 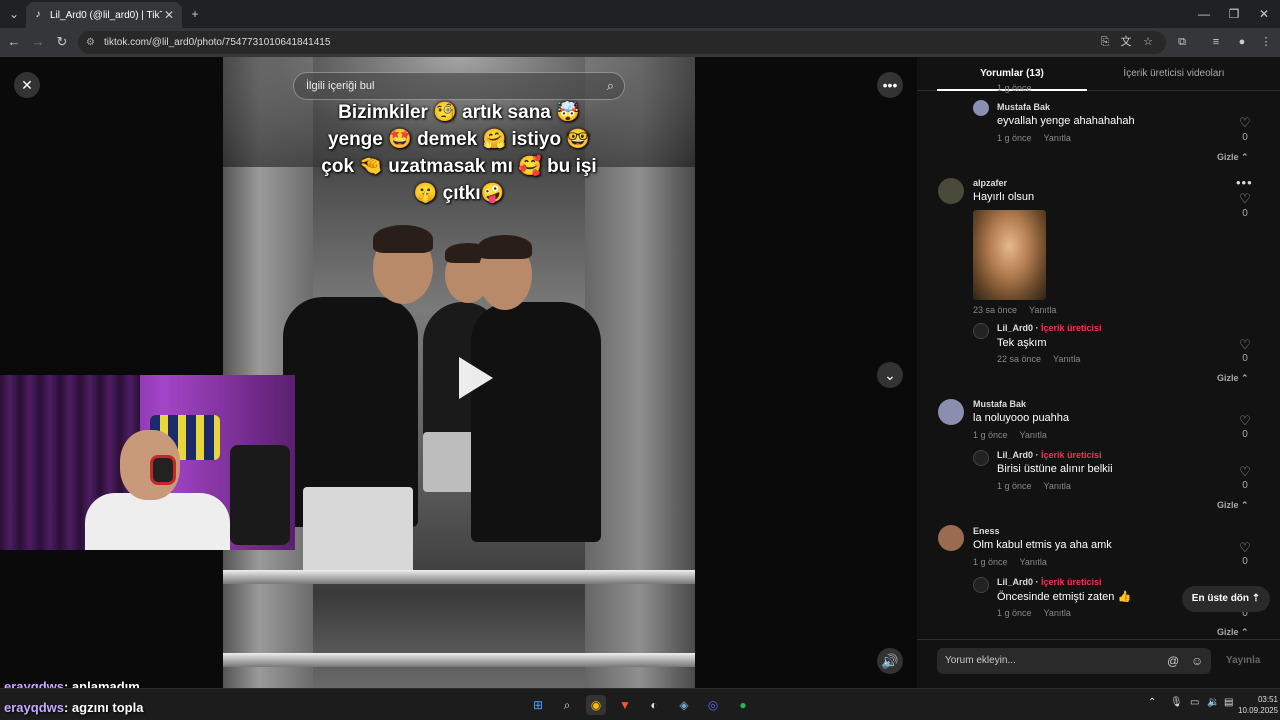 I want to click on reload-button: ↻, so click(x=62, y=42).